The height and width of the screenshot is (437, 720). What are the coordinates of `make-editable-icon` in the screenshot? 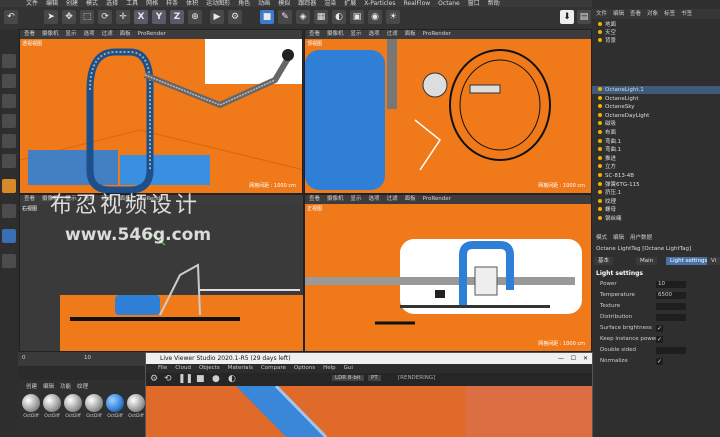 It's located at (9, 61).